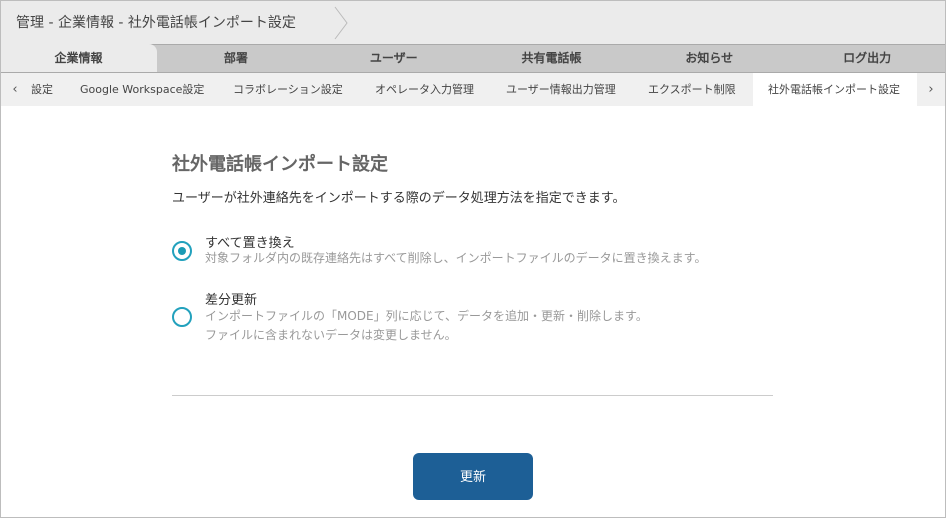 This screenshot has width=946, height=518. What do you see at coordinates (931, 89) in the screenshot?
I see `chevron-right-icon: ›` at bounding box center [931, 89].